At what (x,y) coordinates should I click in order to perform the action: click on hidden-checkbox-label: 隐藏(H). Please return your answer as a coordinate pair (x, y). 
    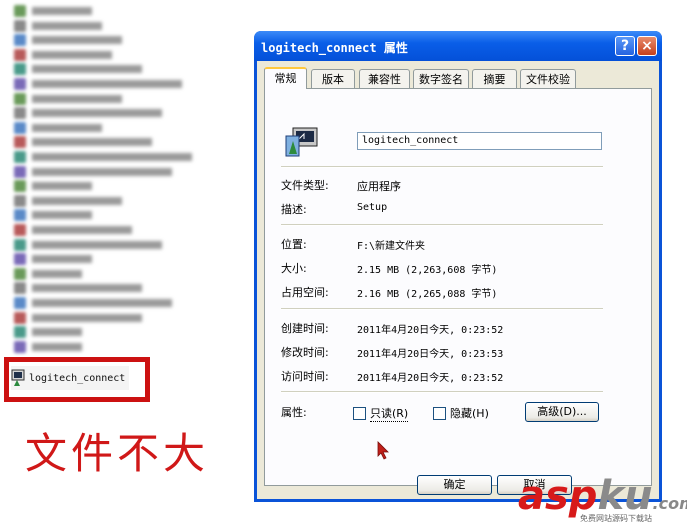
    Looking at the image, I should click on (469, 413).